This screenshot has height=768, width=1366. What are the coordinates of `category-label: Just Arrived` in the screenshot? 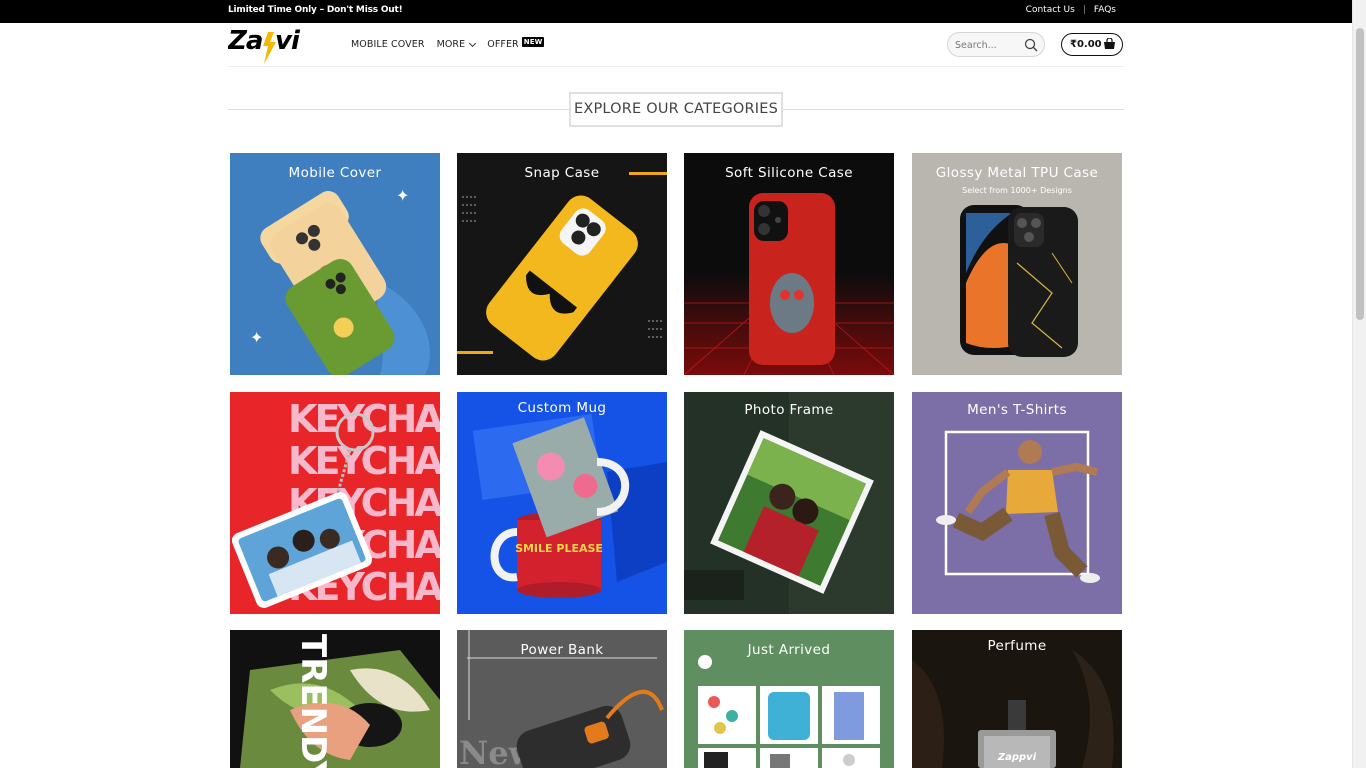 It's located at (789, 650).